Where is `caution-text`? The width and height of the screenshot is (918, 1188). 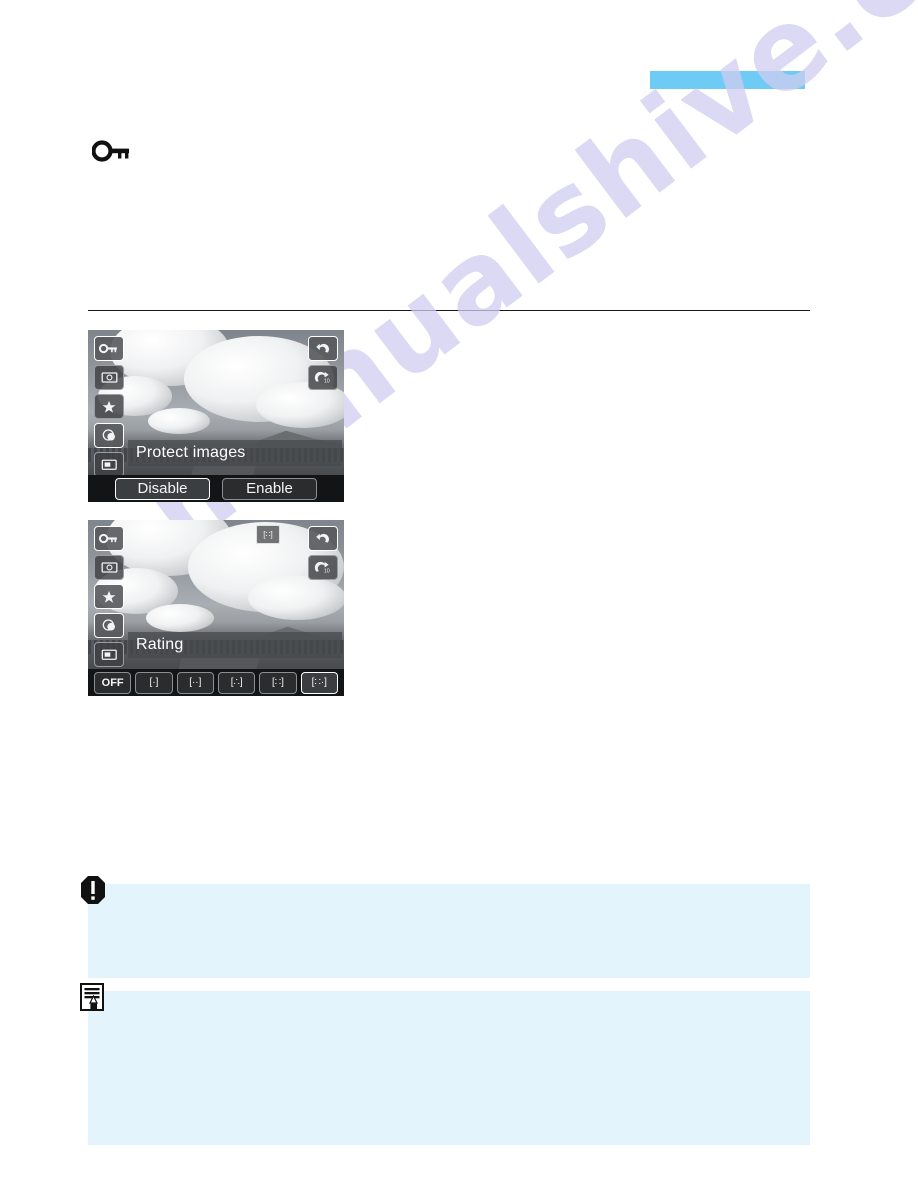 caution-text is located at coordinates (449, 894).